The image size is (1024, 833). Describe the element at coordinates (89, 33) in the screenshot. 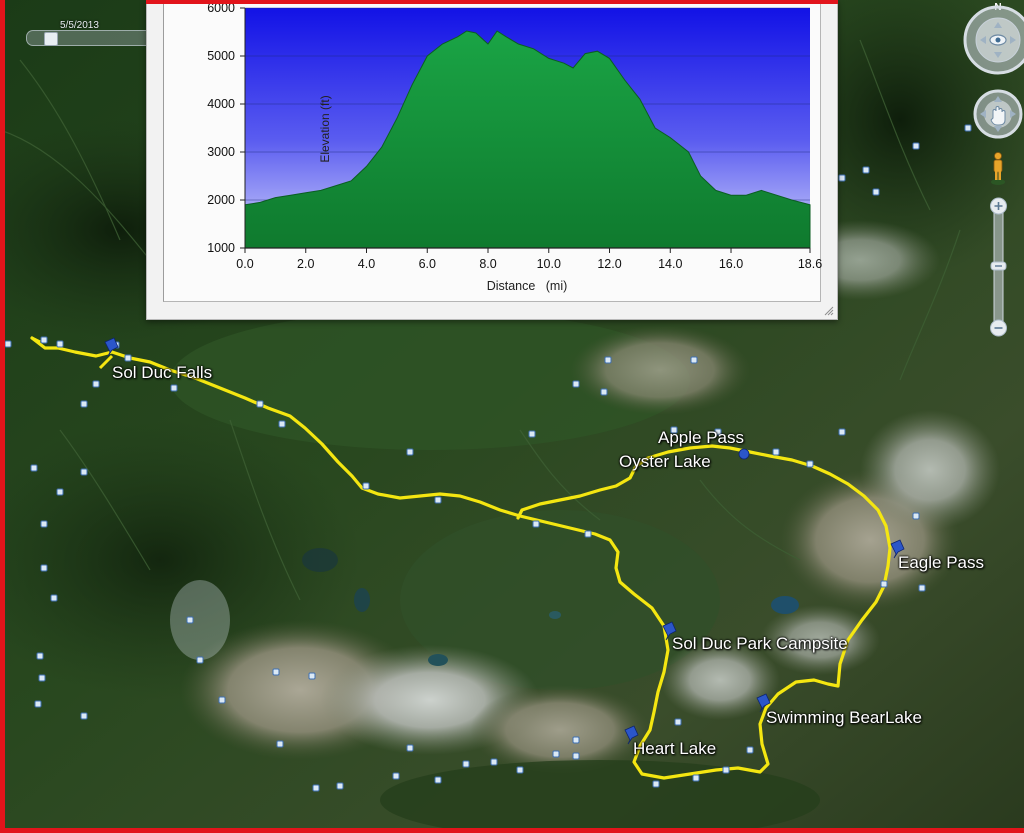

I see `timeline-slider: 5/5/2013` at that location.